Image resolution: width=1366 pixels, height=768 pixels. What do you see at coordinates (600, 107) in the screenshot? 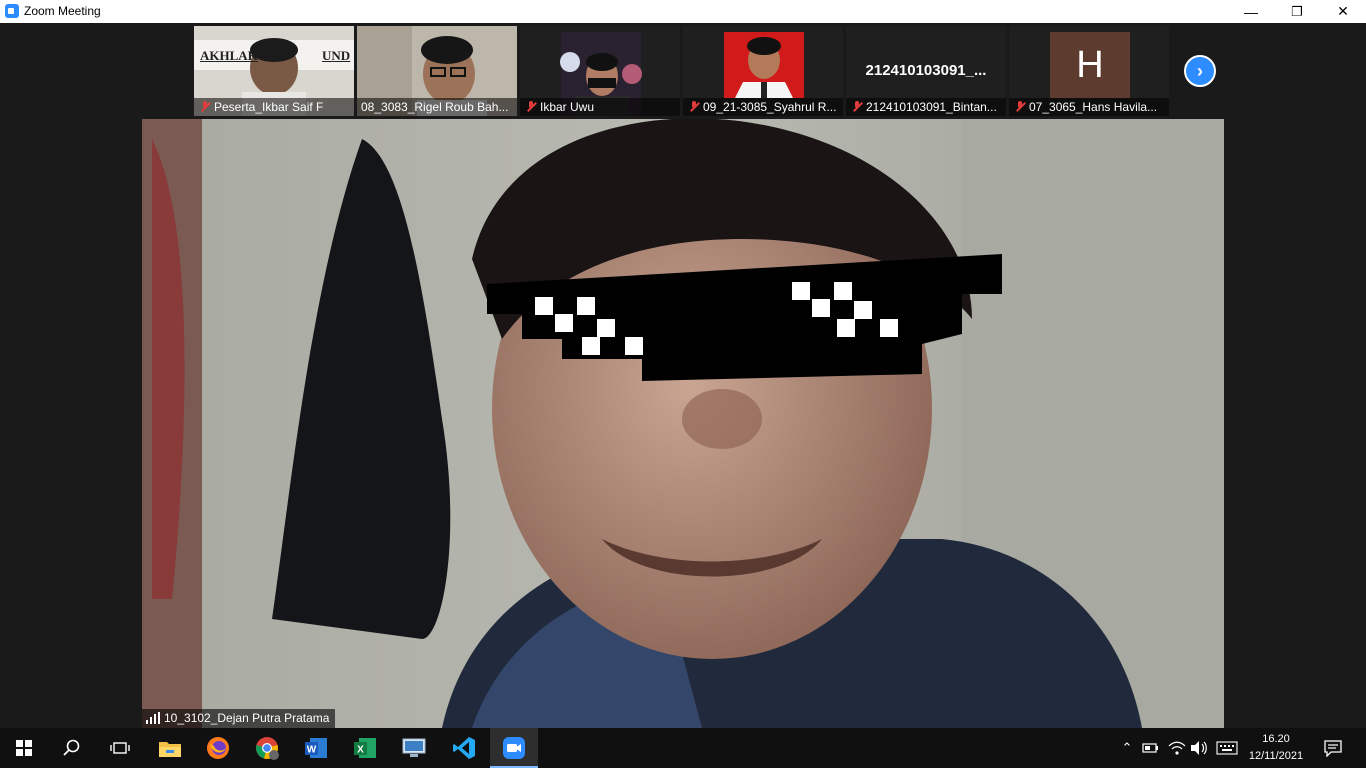
I see `participant-name-bar: Ikbar Uwu` at bounding box center [600, 107].